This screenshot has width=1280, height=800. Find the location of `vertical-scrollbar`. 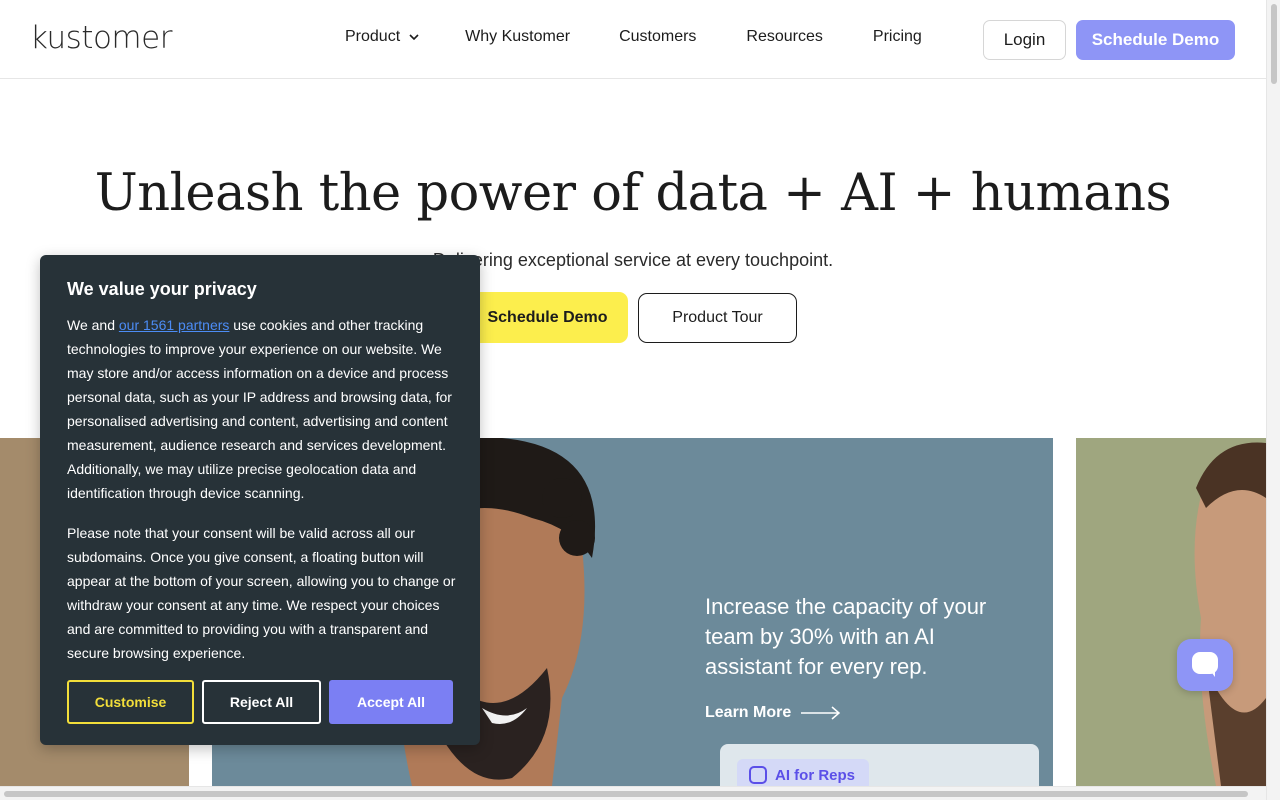

vertical-scrollbar is located at coordinates (1273, 400).